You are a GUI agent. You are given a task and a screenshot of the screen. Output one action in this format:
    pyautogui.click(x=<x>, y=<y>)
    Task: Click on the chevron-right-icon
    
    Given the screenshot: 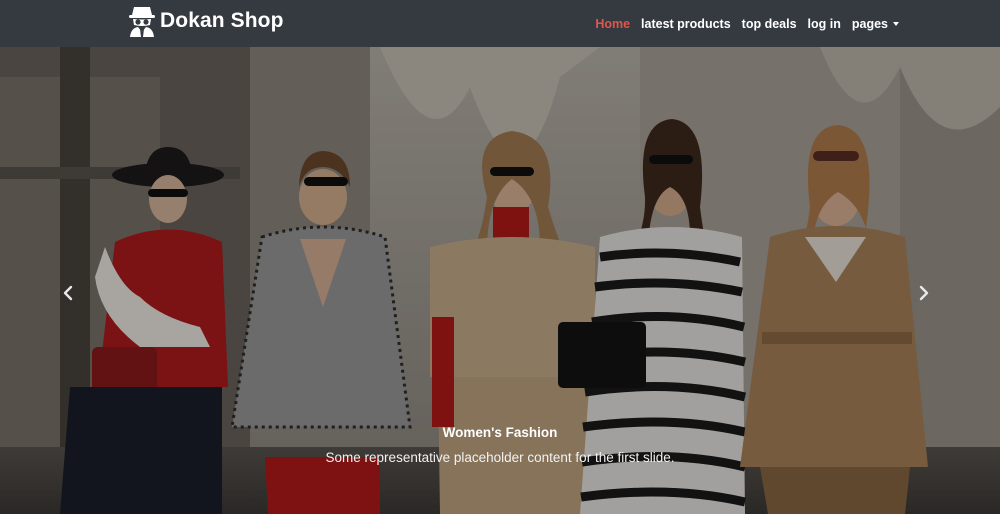 What is the action you would take?
    pyautogui.click(x=924, y=293)
    